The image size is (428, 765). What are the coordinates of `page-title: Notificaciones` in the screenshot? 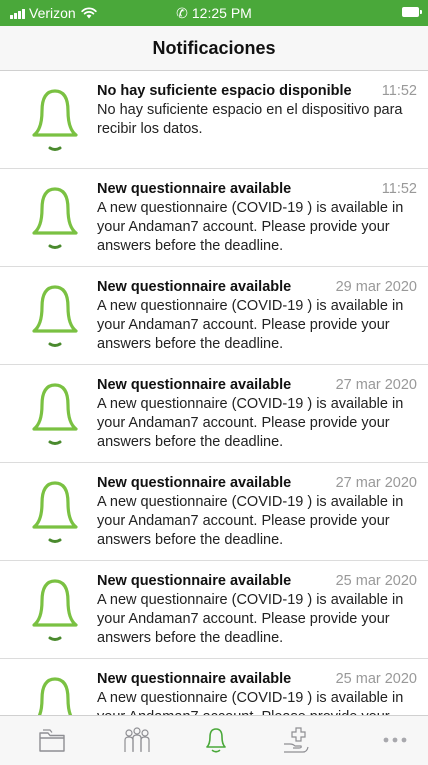 It's located at (214, 47).